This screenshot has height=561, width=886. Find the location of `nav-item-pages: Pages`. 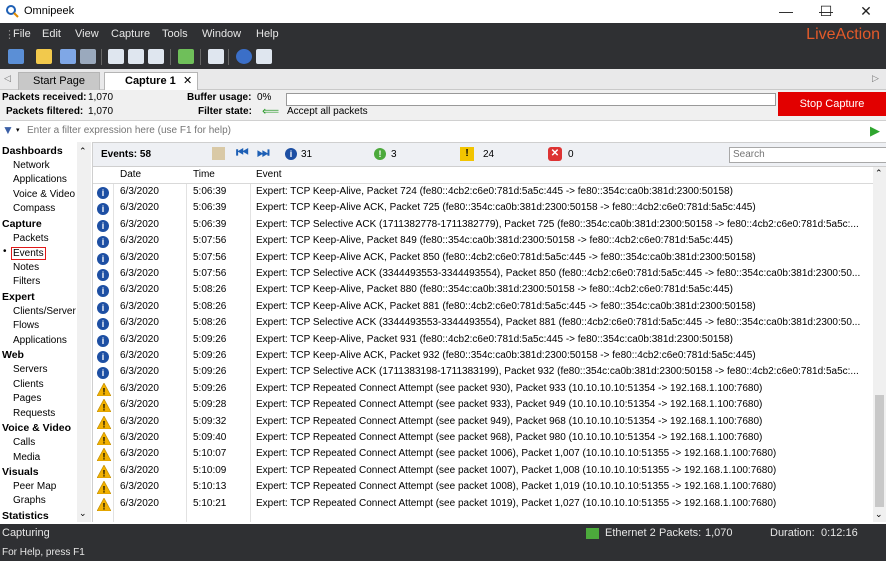

nav-item-pages: Pages is located at coordinates (27, 398).